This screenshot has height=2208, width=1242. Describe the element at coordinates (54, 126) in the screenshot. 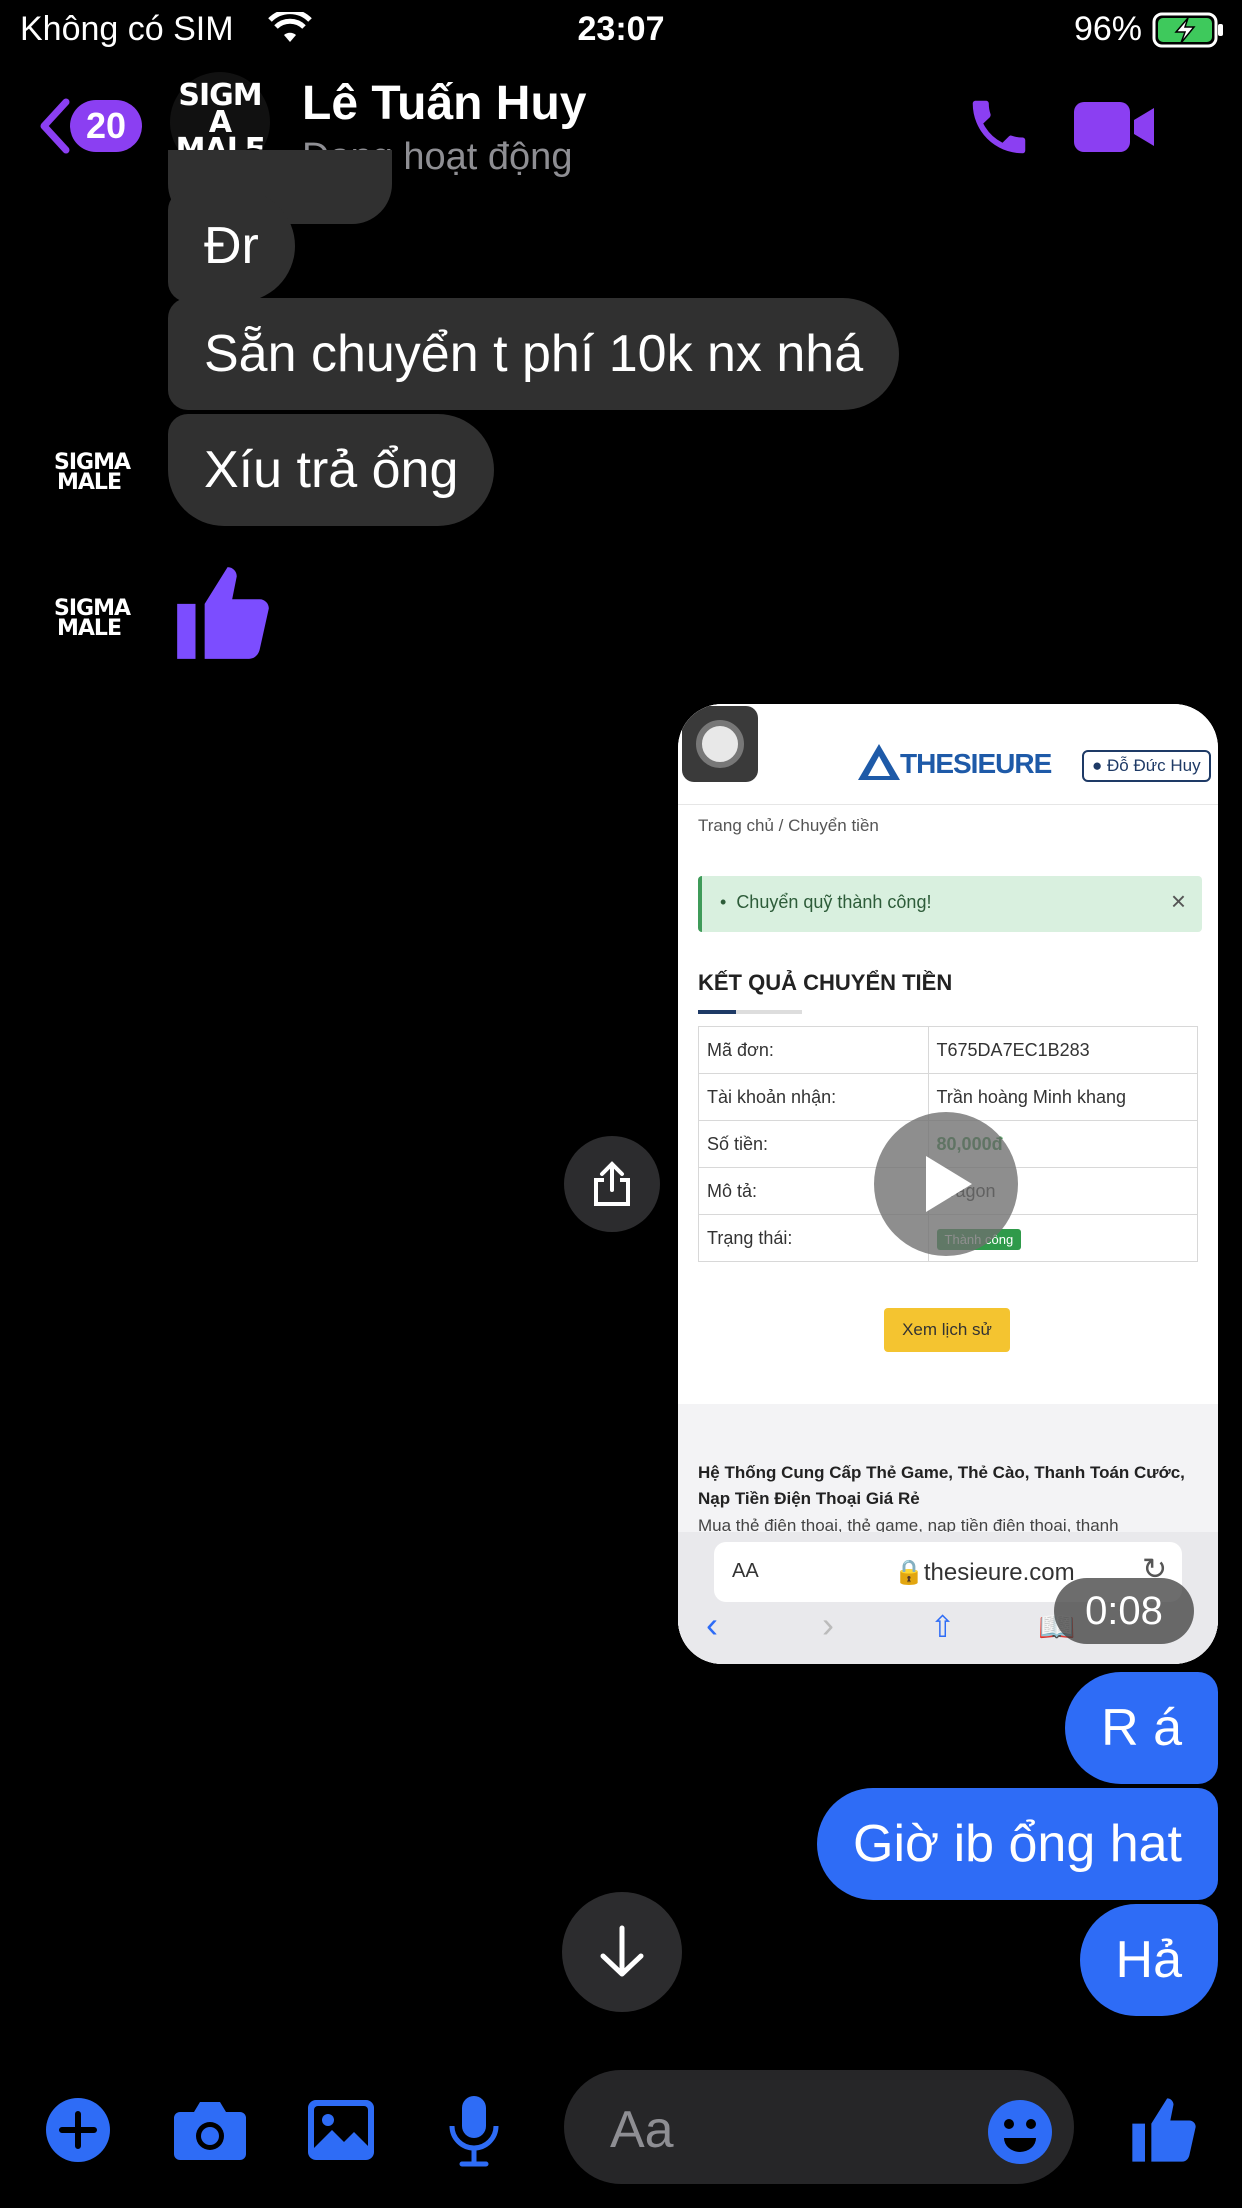

I see `back-chevron-icon` at that location.